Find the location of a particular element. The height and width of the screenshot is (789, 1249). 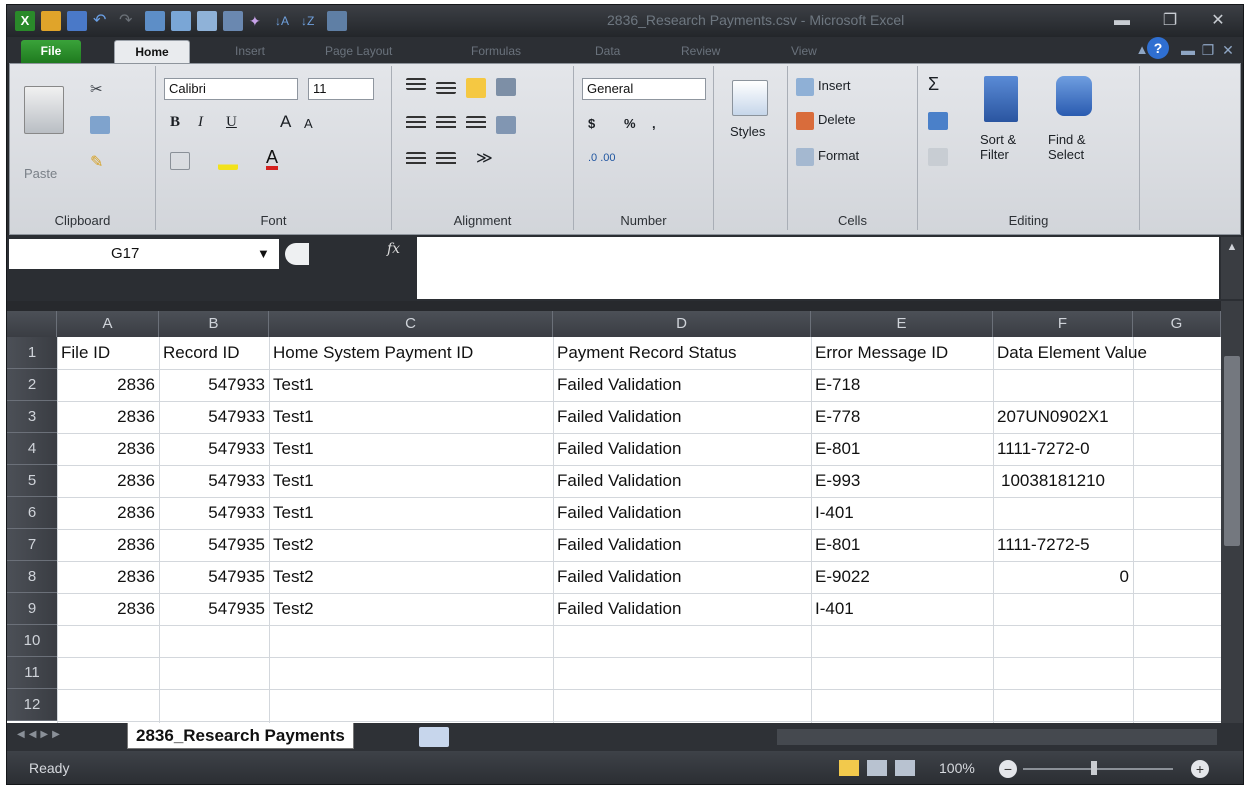

table-cell: 207UN0902X1 is located at coordinates (1063, 417).